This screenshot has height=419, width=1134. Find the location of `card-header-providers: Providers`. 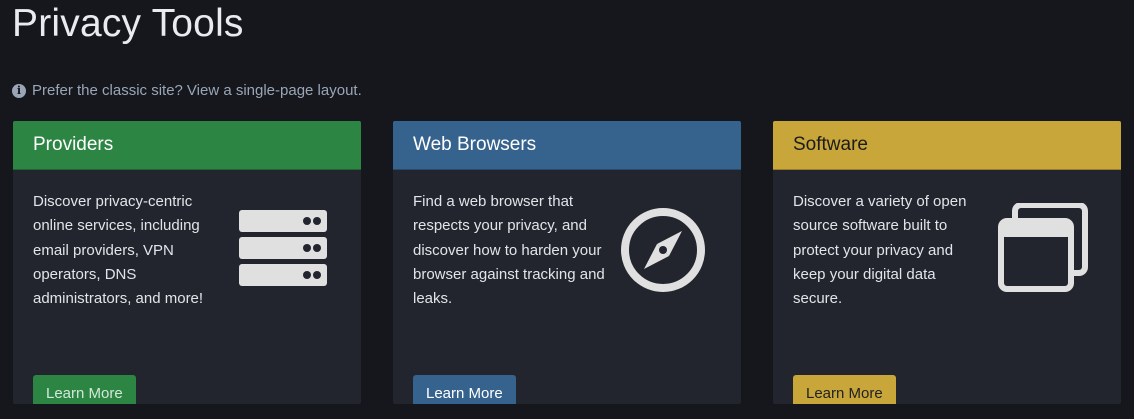

card-header-providers: Providers is located at coordinates (187, 145).